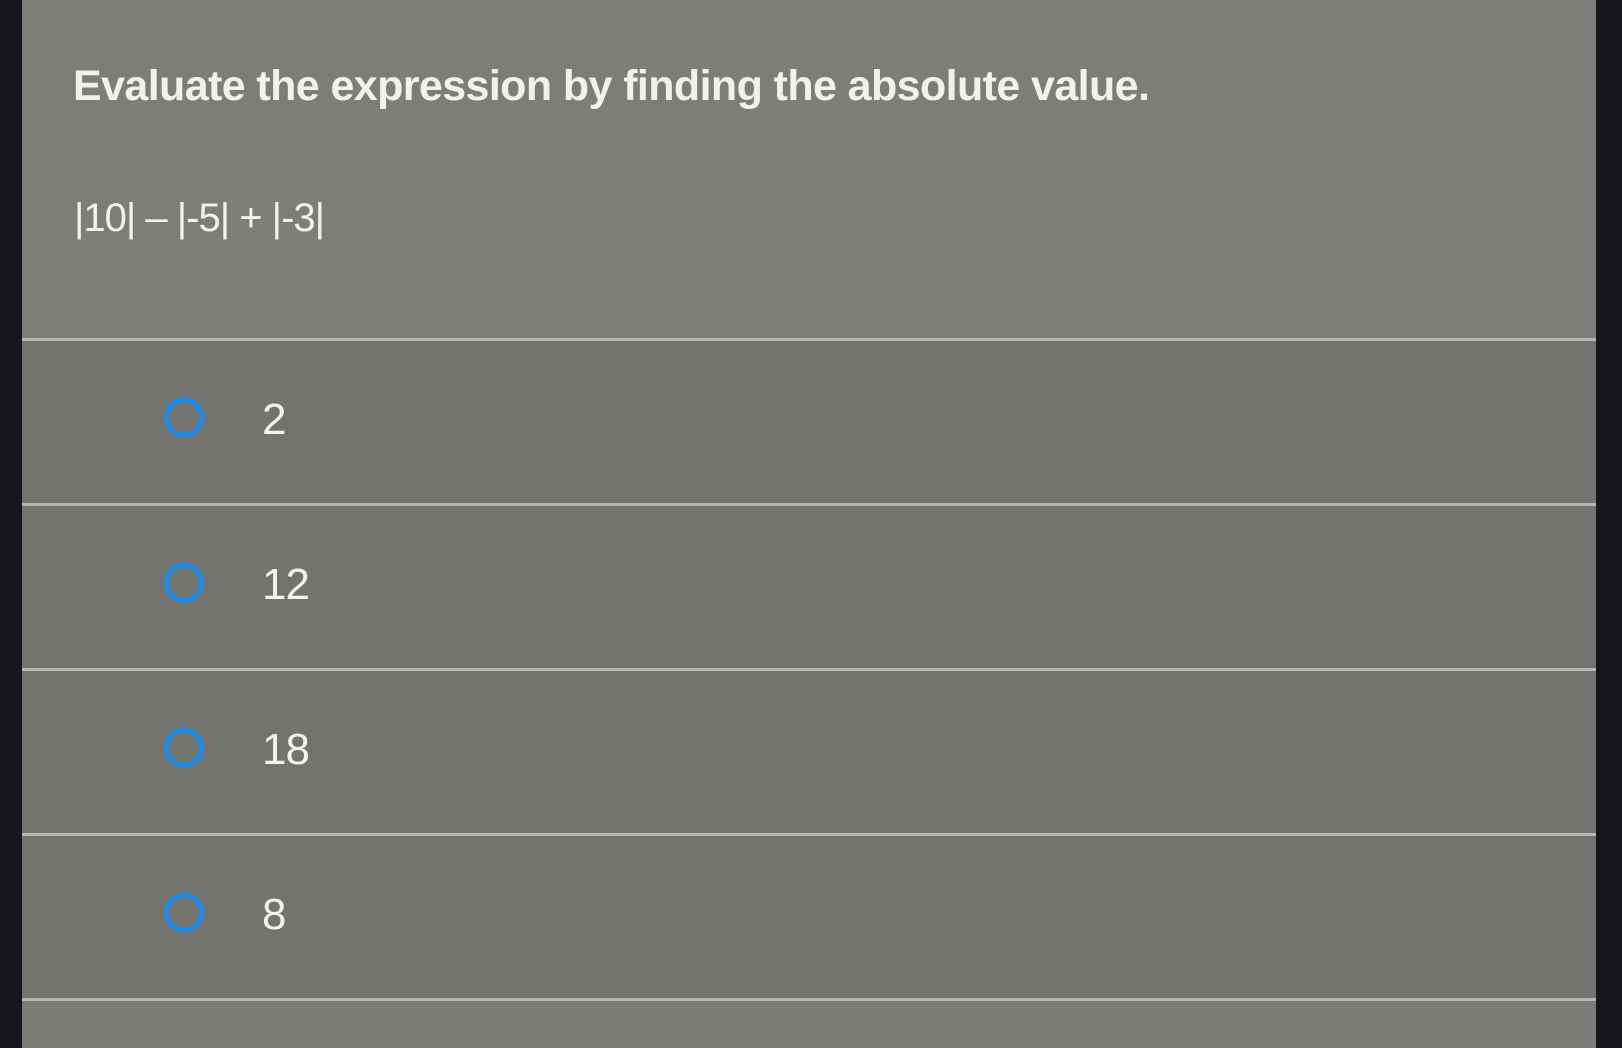  I want to click on answer-choice-label: 8, so click(274, 914).